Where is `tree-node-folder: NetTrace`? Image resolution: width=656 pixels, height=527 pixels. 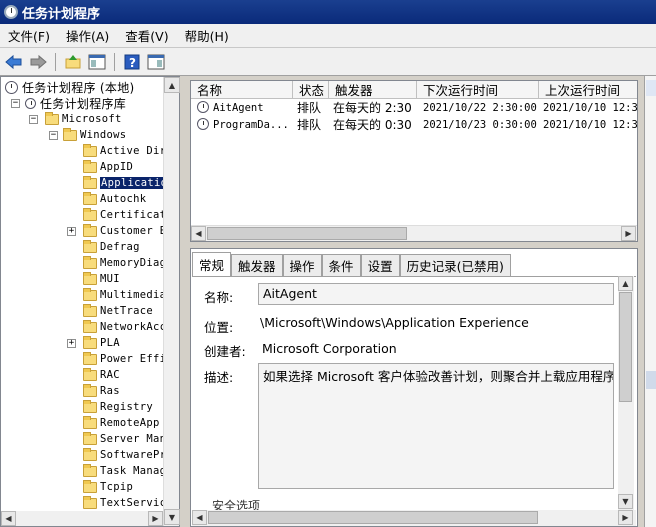
tree-node-folder: NetTrace is located at coordinates (118, 311).